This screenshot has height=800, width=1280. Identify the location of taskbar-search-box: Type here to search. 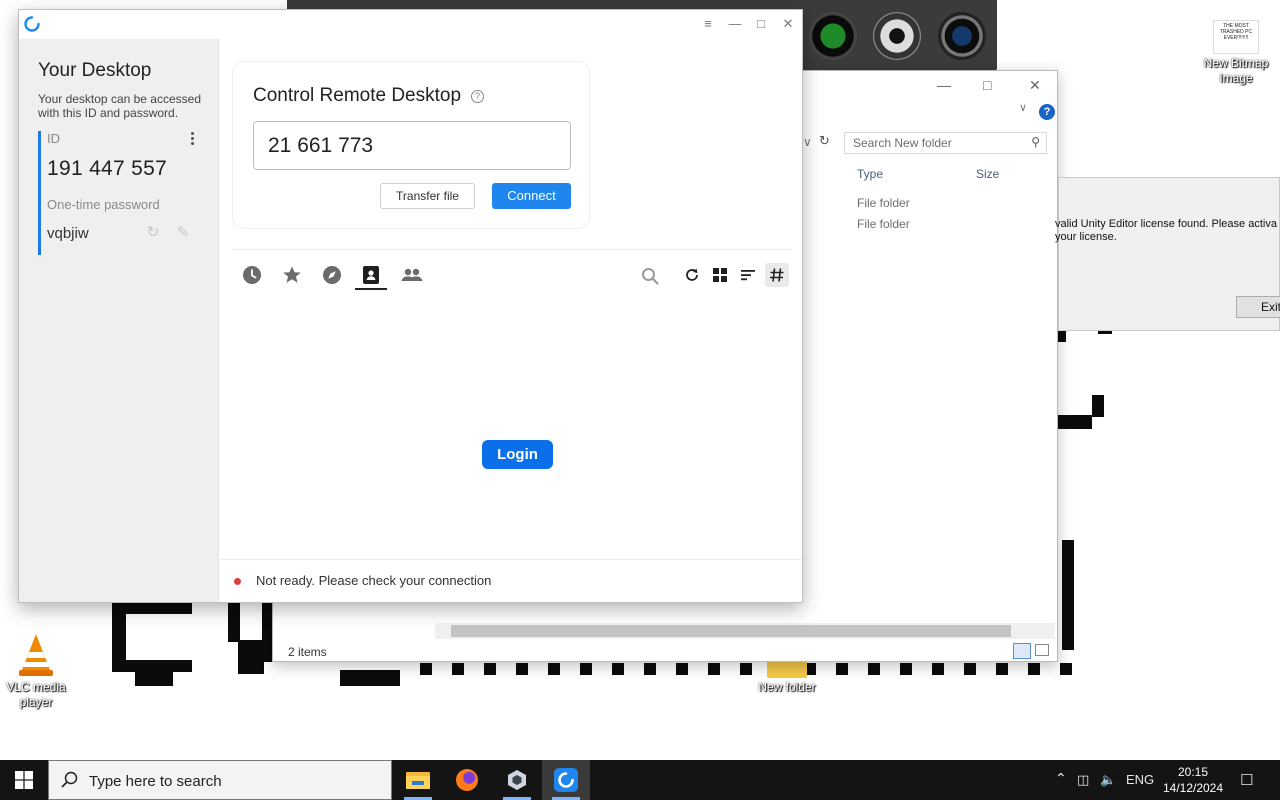
(220, 780).